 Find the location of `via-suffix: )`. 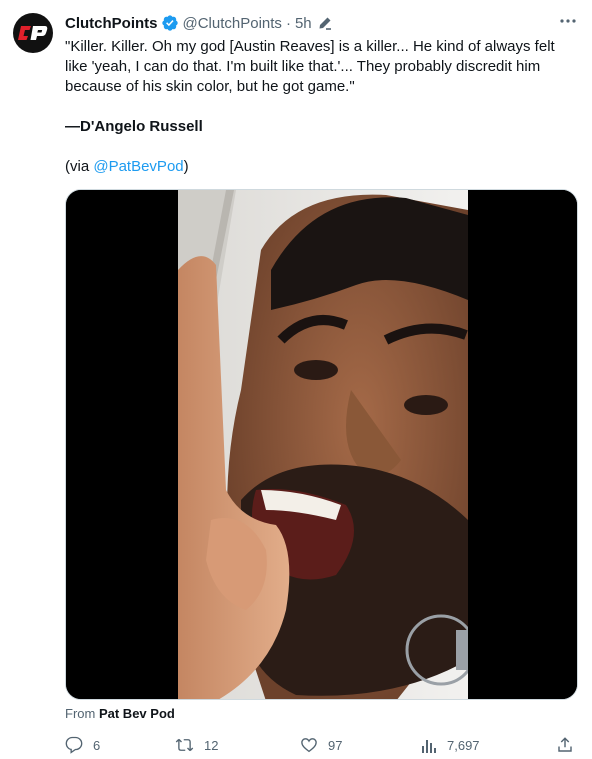

via-suffix: ) is located at coordinates (186, 166).